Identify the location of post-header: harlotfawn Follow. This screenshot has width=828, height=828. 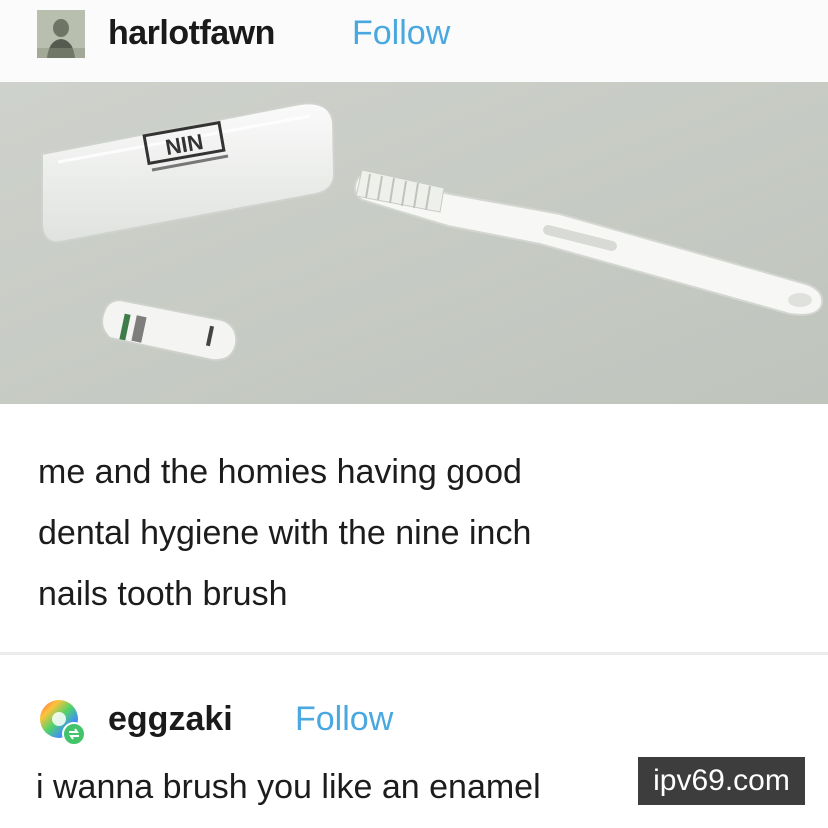
(414, 41).